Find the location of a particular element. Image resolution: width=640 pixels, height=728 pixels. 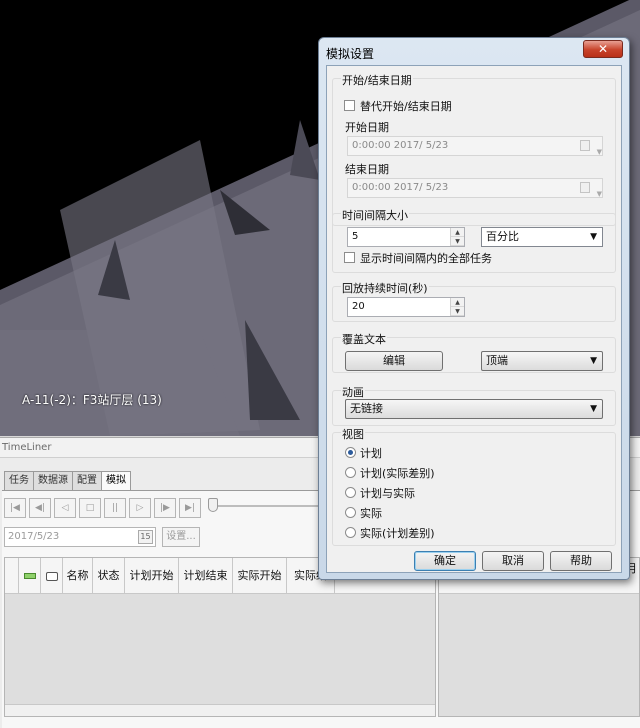

view-group: 视图 计划 计划(实际差别) 计划与实际 实际 实际(计划差别) is located at coordinates (474, 486).